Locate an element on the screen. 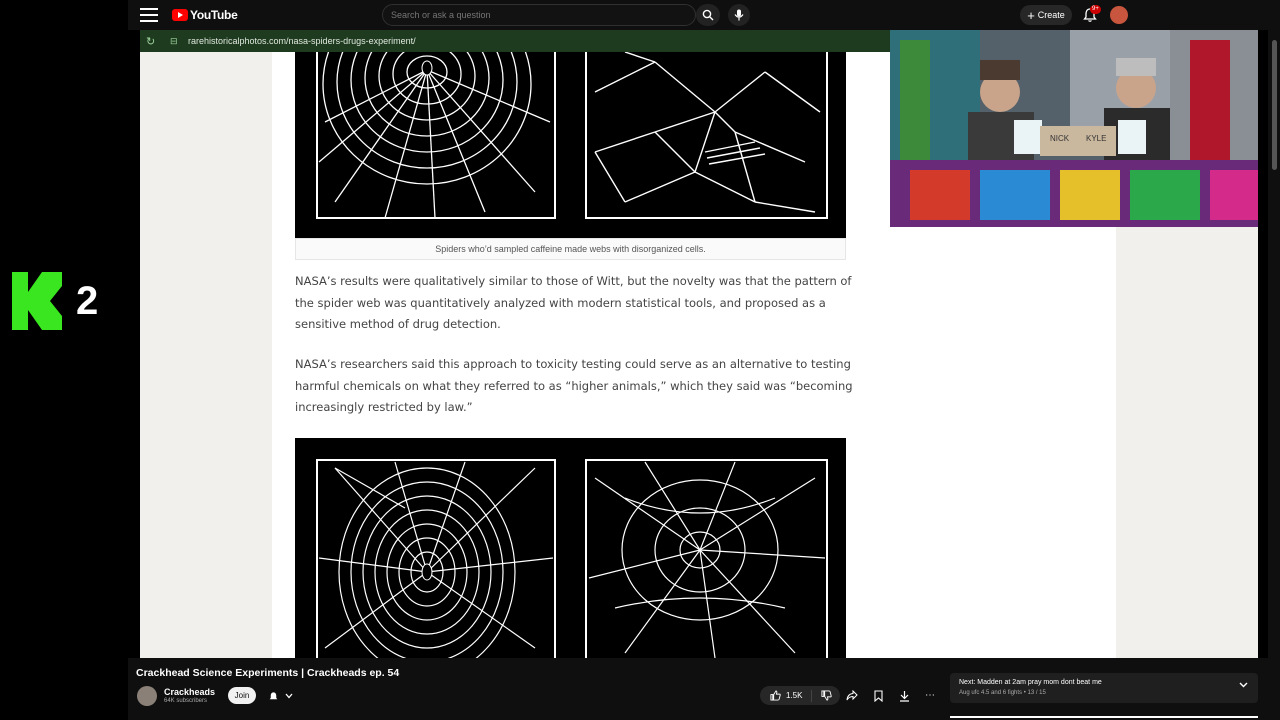  share-button is located at coordinates (852, 695).